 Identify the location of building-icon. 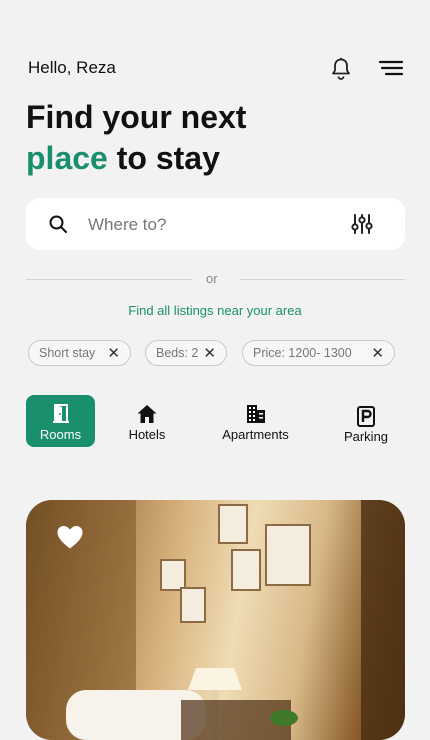
(255, 414).